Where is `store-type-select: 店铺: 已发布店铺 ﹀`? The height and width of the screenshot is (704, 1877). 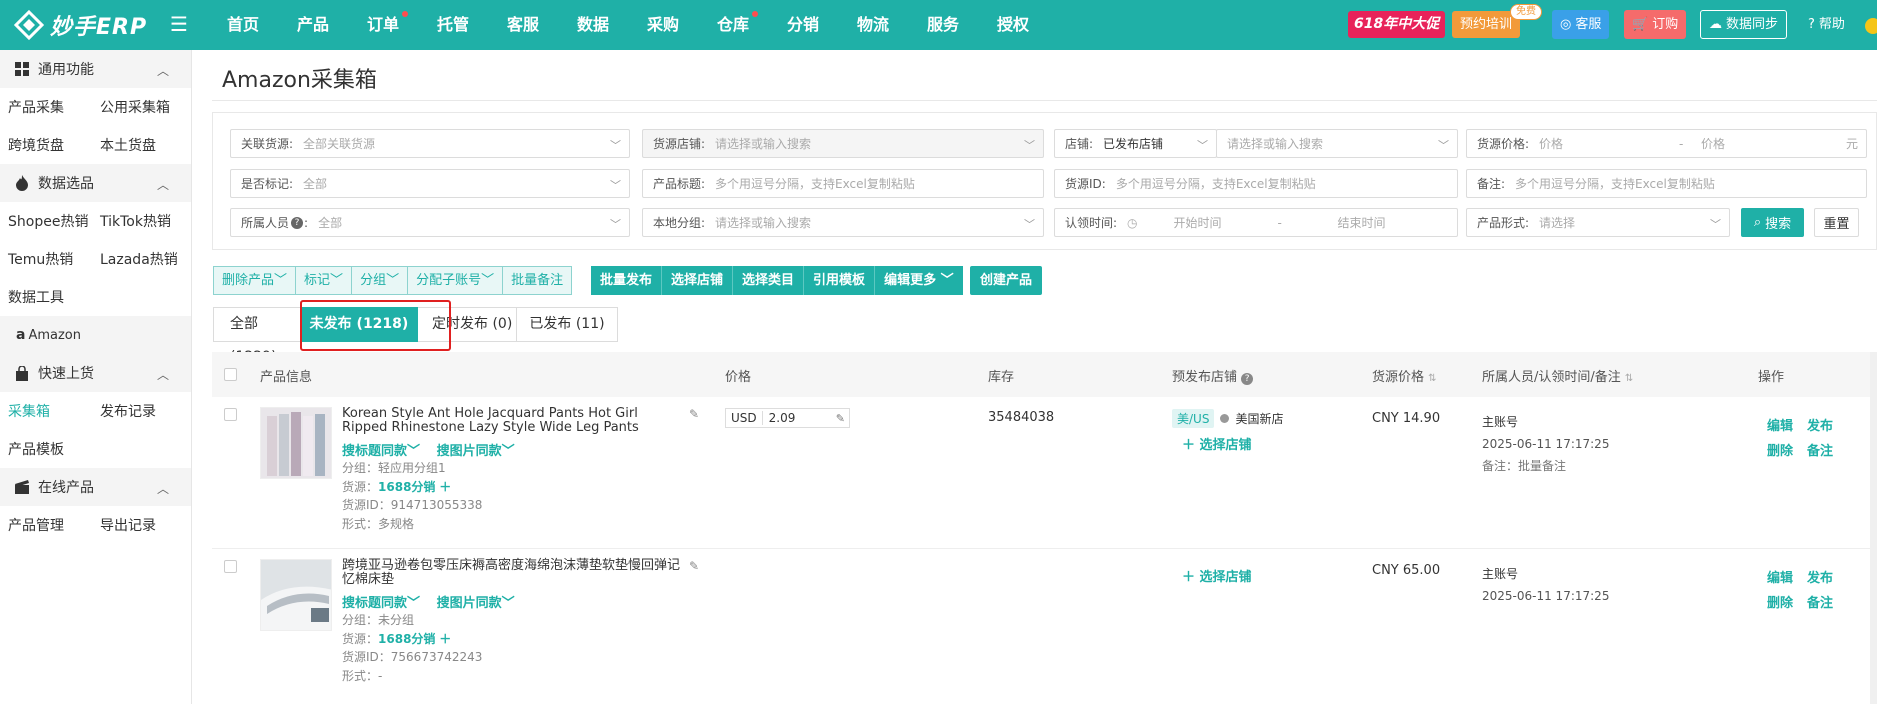 store-type-select: 店铺: 已发布店铺 ﹀ is located at coordinates (1135, 143).